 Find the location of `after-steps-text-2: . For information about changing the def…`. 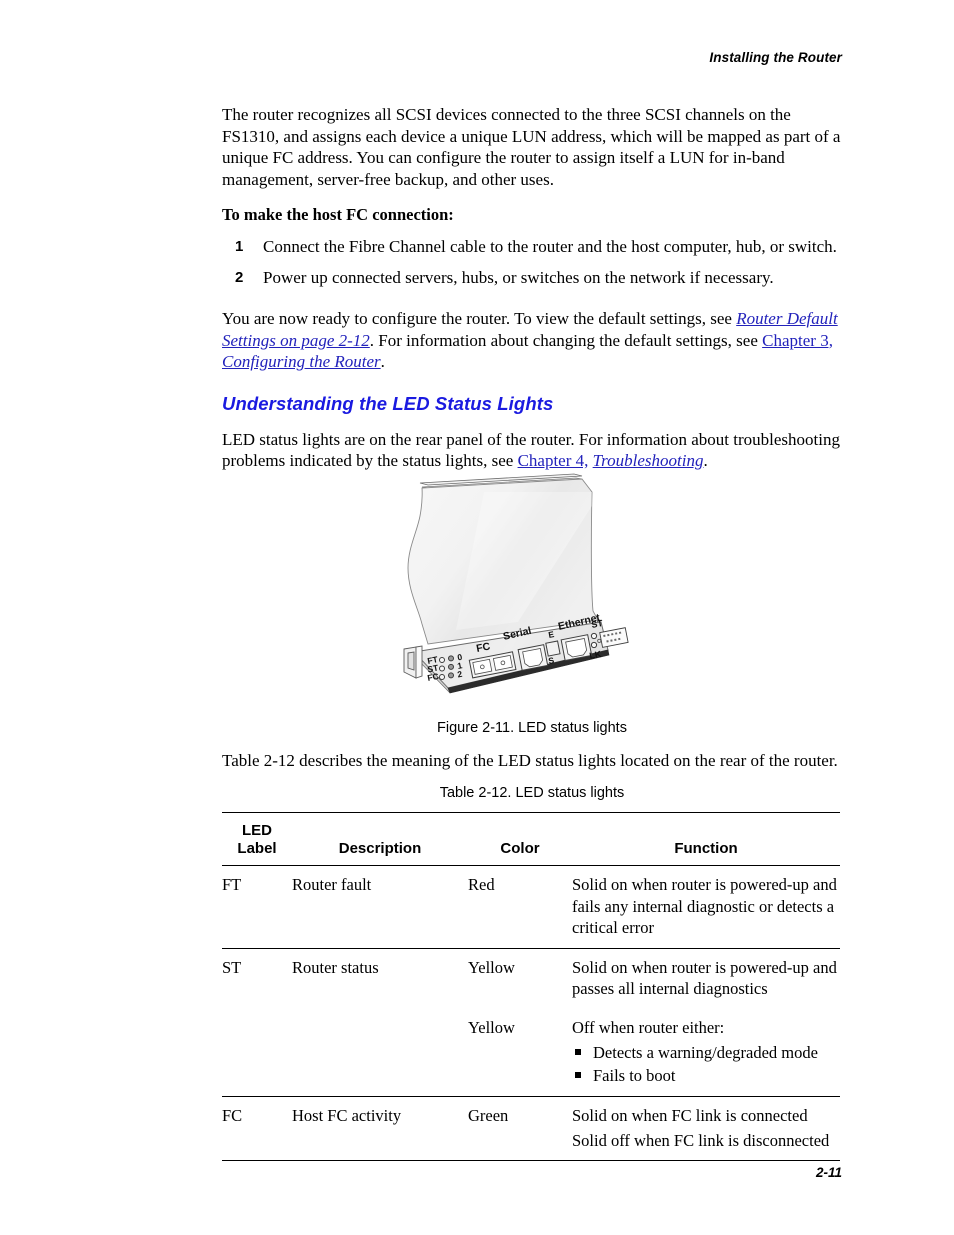

after-steps-text-2: . For information about changing the def… is located at coordinates (566, 340).